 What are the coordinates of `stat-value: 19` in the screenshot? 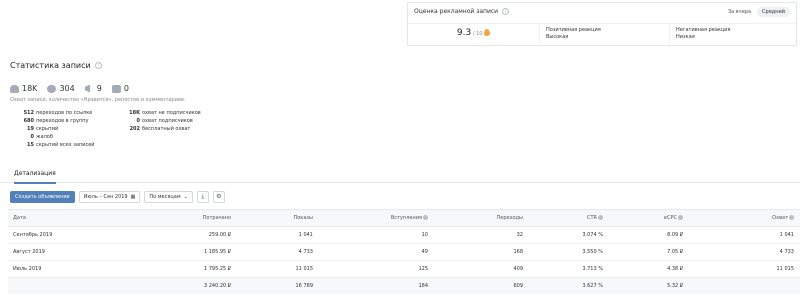 It's located at (30, 129).